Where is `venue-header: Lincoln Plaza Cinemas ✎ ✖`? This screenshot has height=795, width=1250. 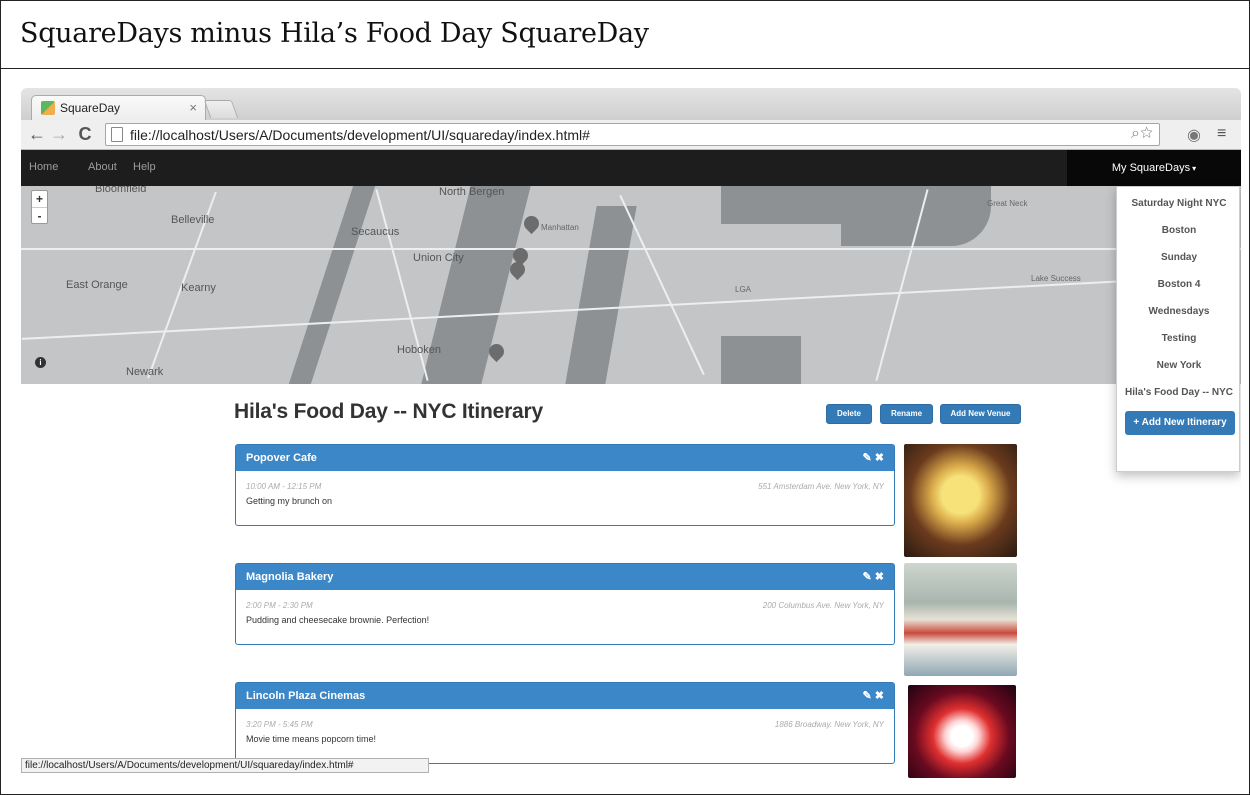 venue-header: Lincoln Plaza Cinemas ✎ ✖ is located at coordinates (565, 696).